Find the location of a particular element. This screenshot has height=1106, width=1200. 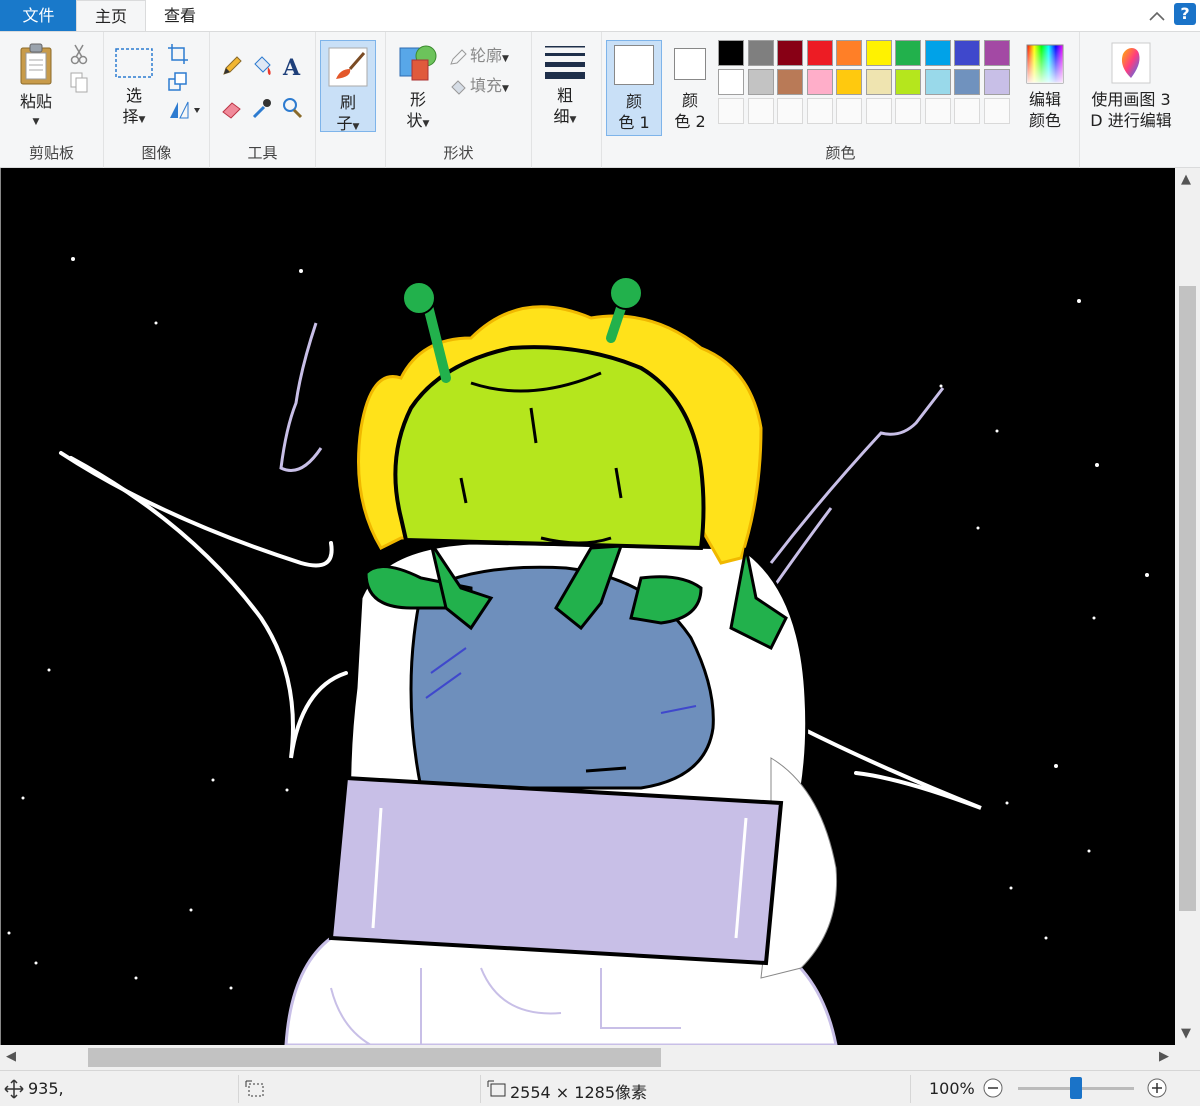

help-button: ? is located at coordinates (1185, 14).